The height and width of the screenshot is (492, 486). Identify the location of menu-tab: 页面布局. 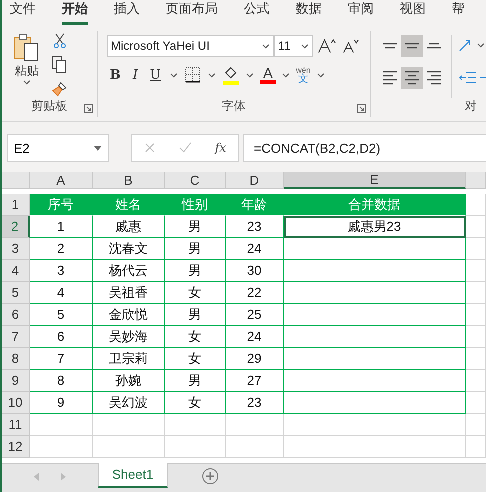
(192, 12).